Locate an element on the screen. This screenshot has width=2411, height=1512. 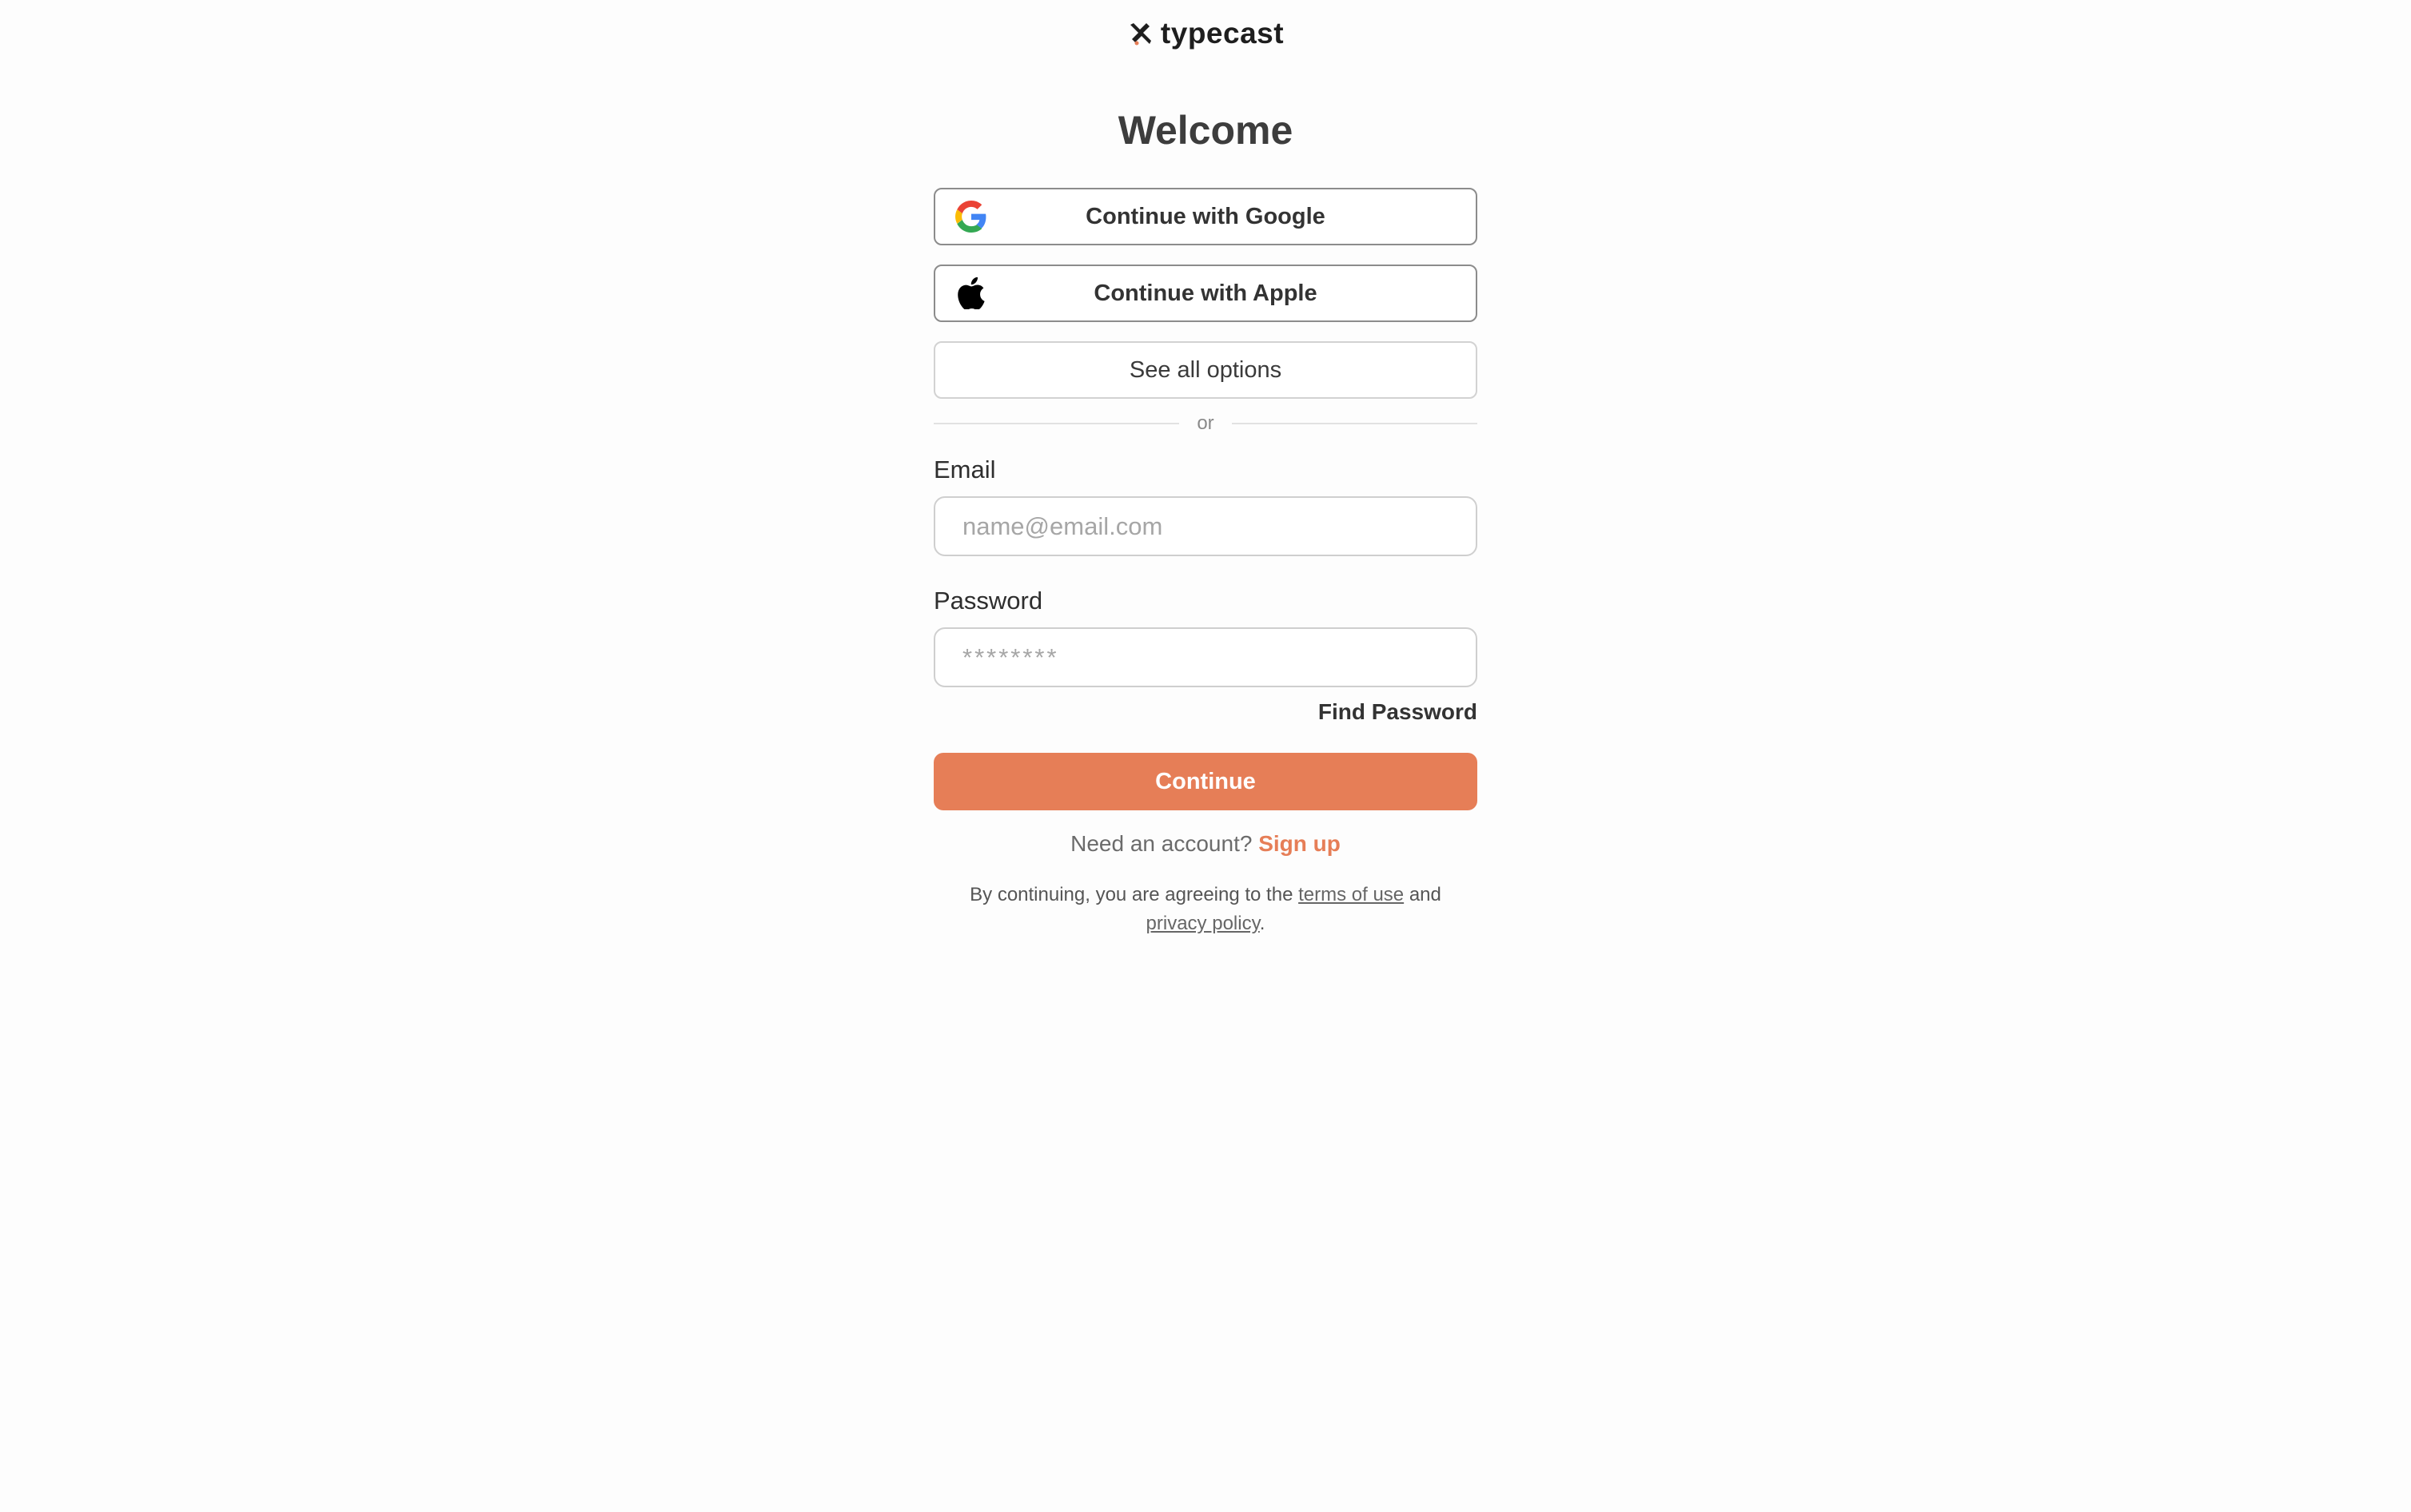
divider-line-left is located at coordinates (1057, 423).